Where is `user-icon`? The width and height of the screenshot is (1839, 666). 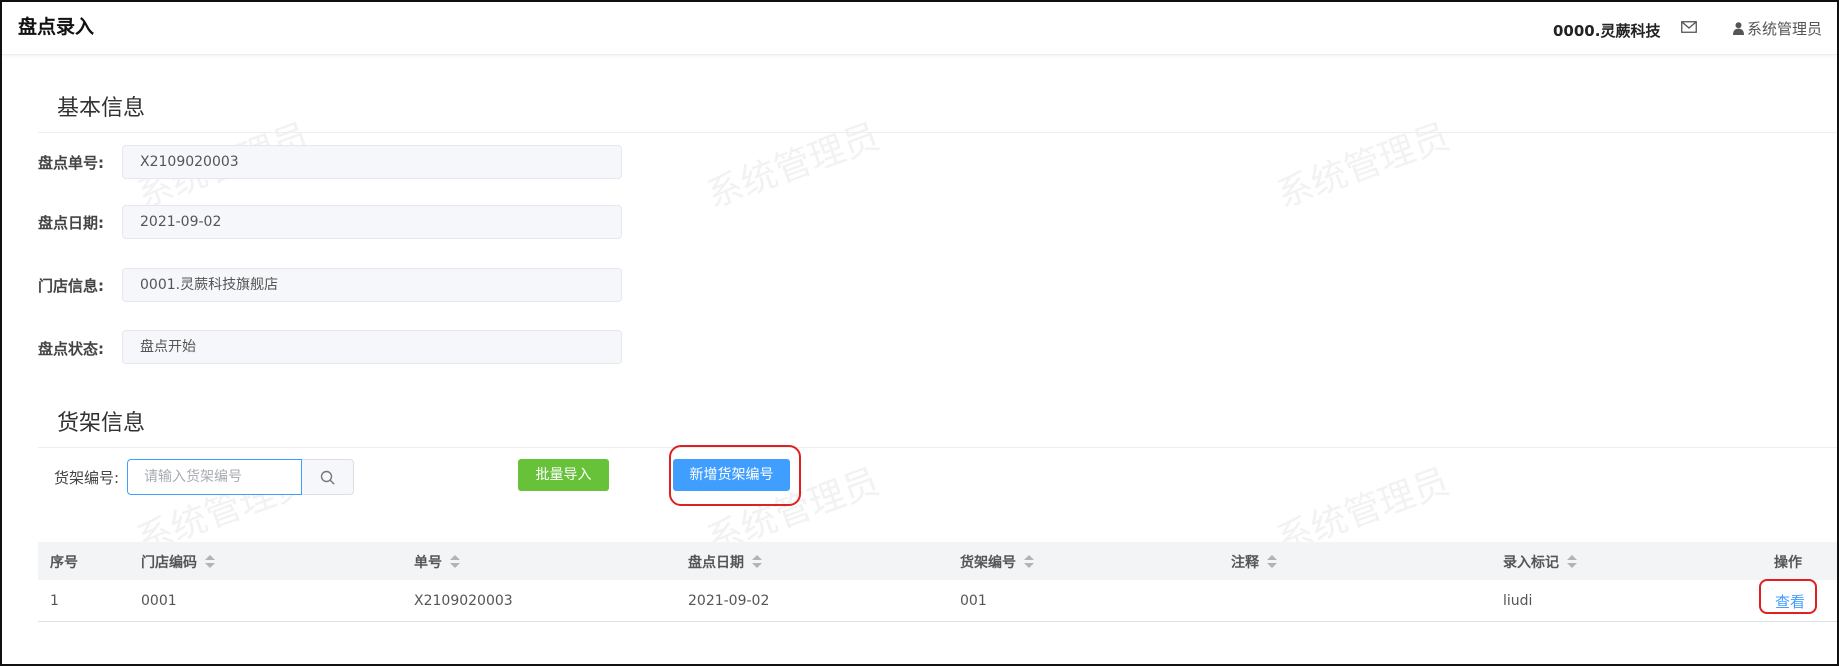 user-icon is located at coordinates (1738, 28).